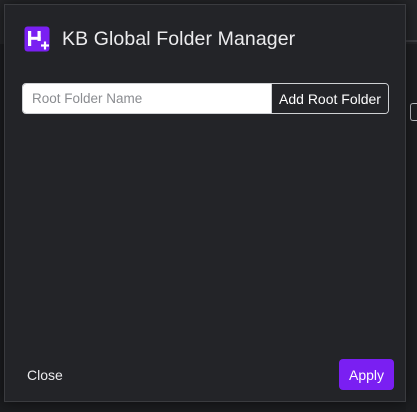 This screenshot has width=417, height=412. What do you see at coordinates (179, 38) in the screenshot?
I see `dialog-title: KB Global Folder Manager` at bounding box center [179, 38].